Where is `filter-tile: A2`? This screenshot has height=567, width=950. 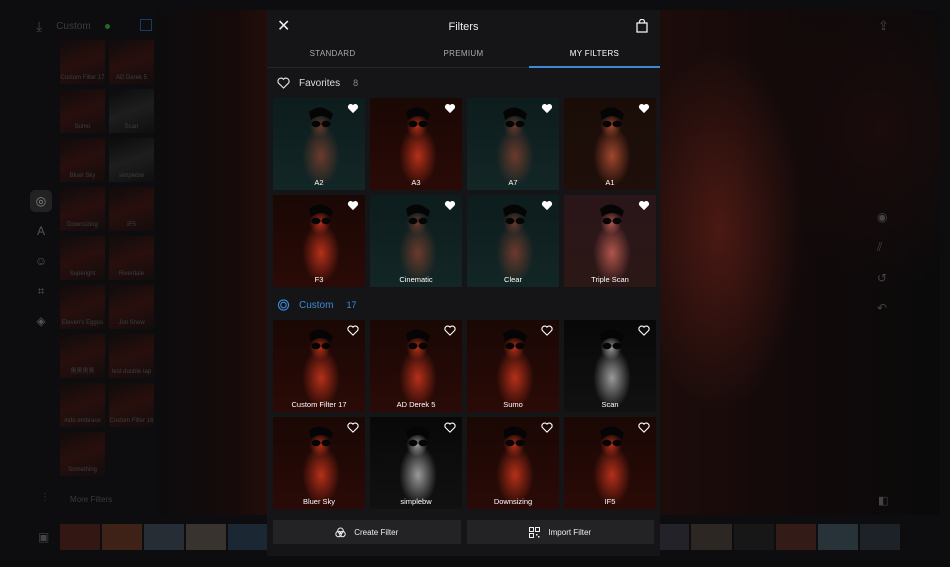 filter-tile: A2 is located at coordinates (319, 144).